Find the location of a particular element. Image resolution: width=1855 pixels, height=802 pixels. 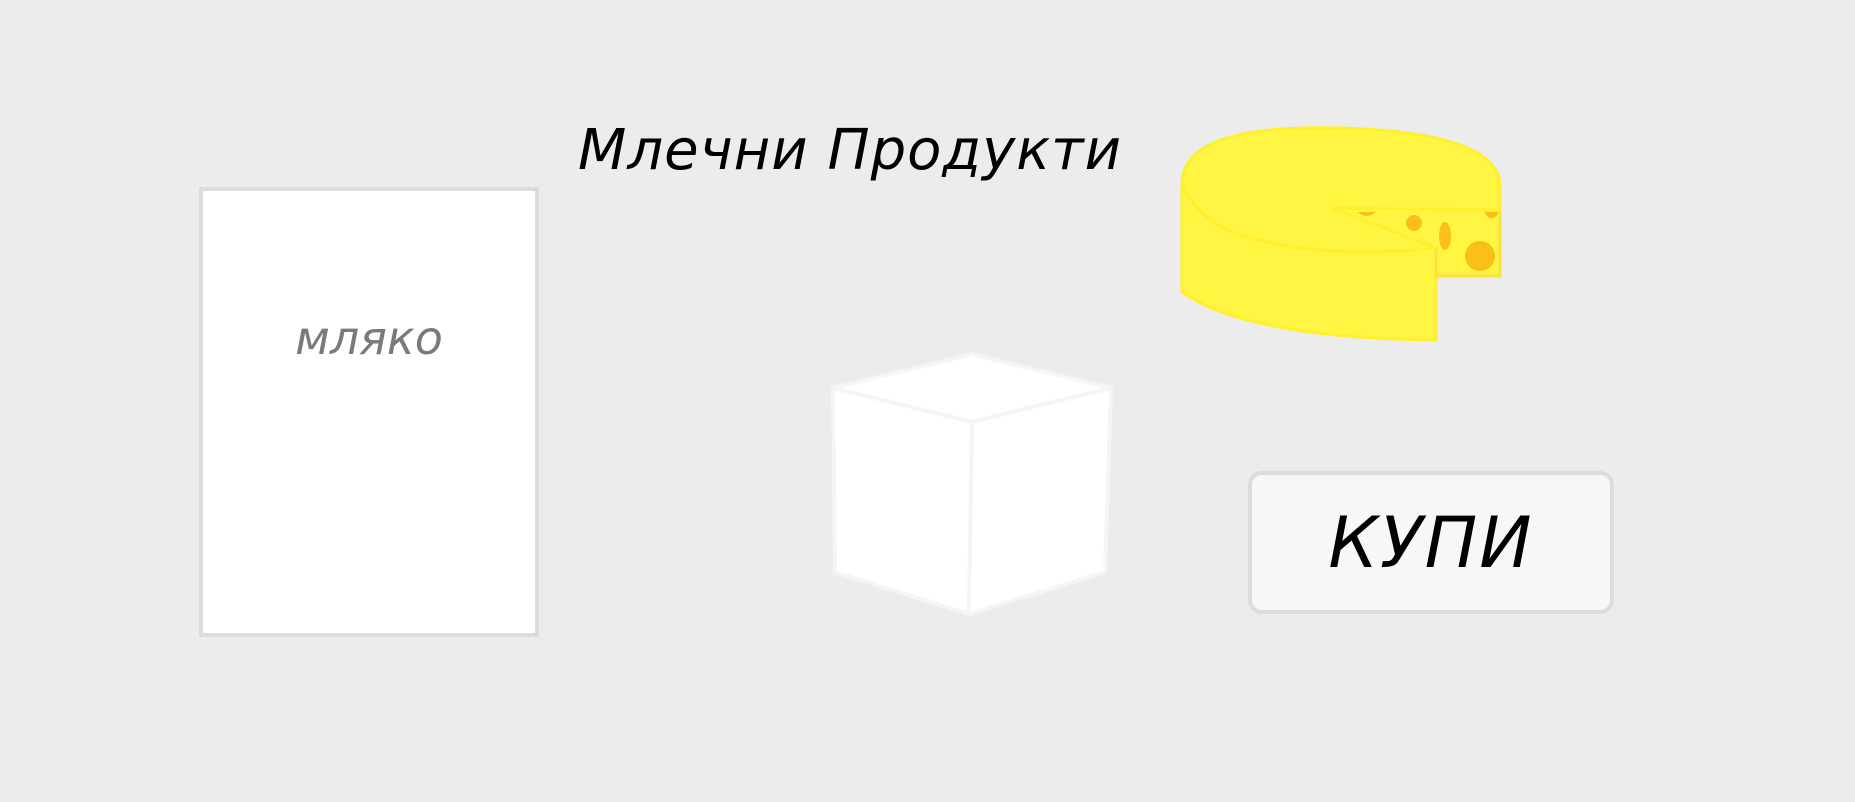

buy-button-label: КУПИ is located at coordinates (1431, 542).